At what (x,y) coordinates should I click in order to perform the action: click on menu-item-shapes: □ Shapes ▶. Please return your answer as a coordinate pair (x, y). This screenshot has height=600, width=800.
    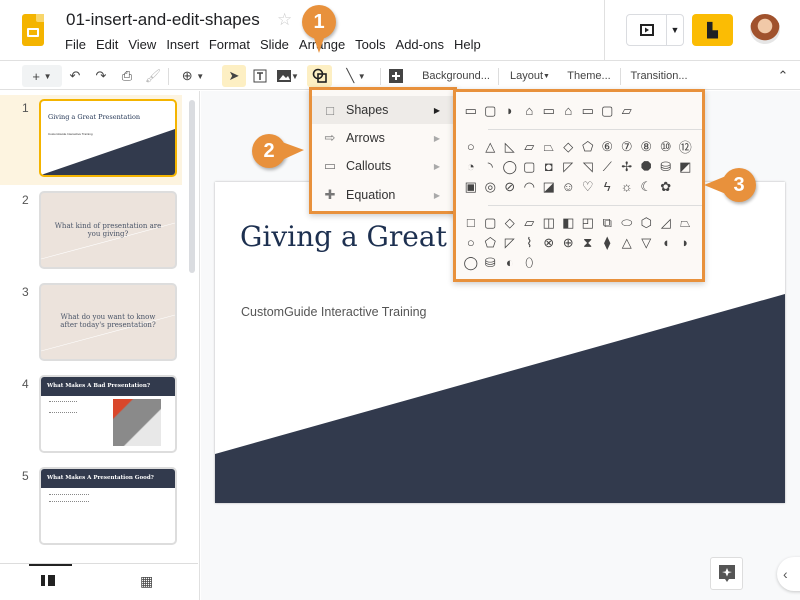
    Looking at the image, I should click on (383, 110).